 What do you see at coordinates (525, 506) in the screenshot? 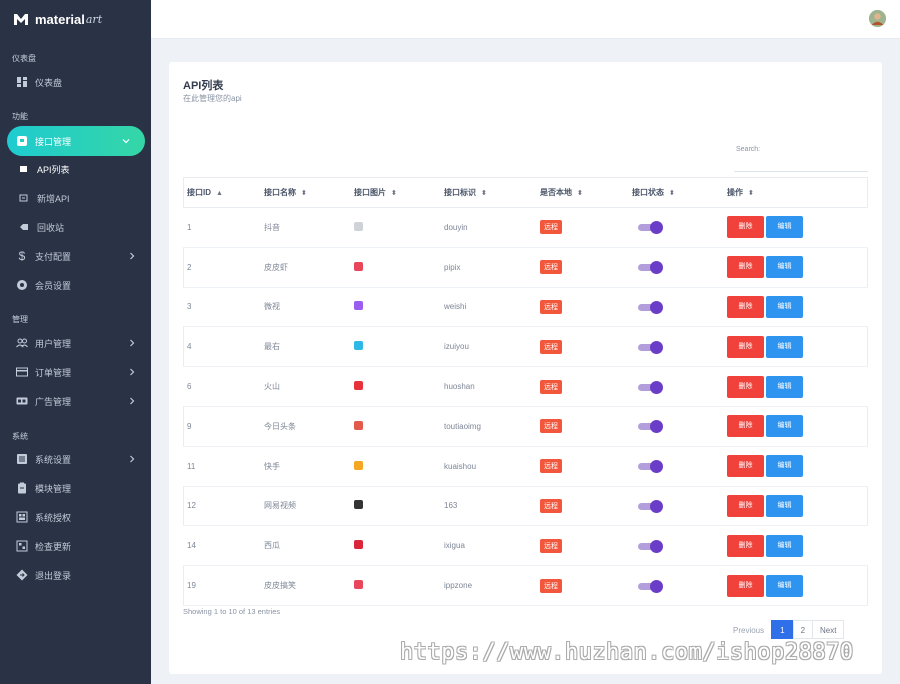
I see `table-row: 12 网易视频 163 远程 删除 编辑` at bounding box center [525, 506].